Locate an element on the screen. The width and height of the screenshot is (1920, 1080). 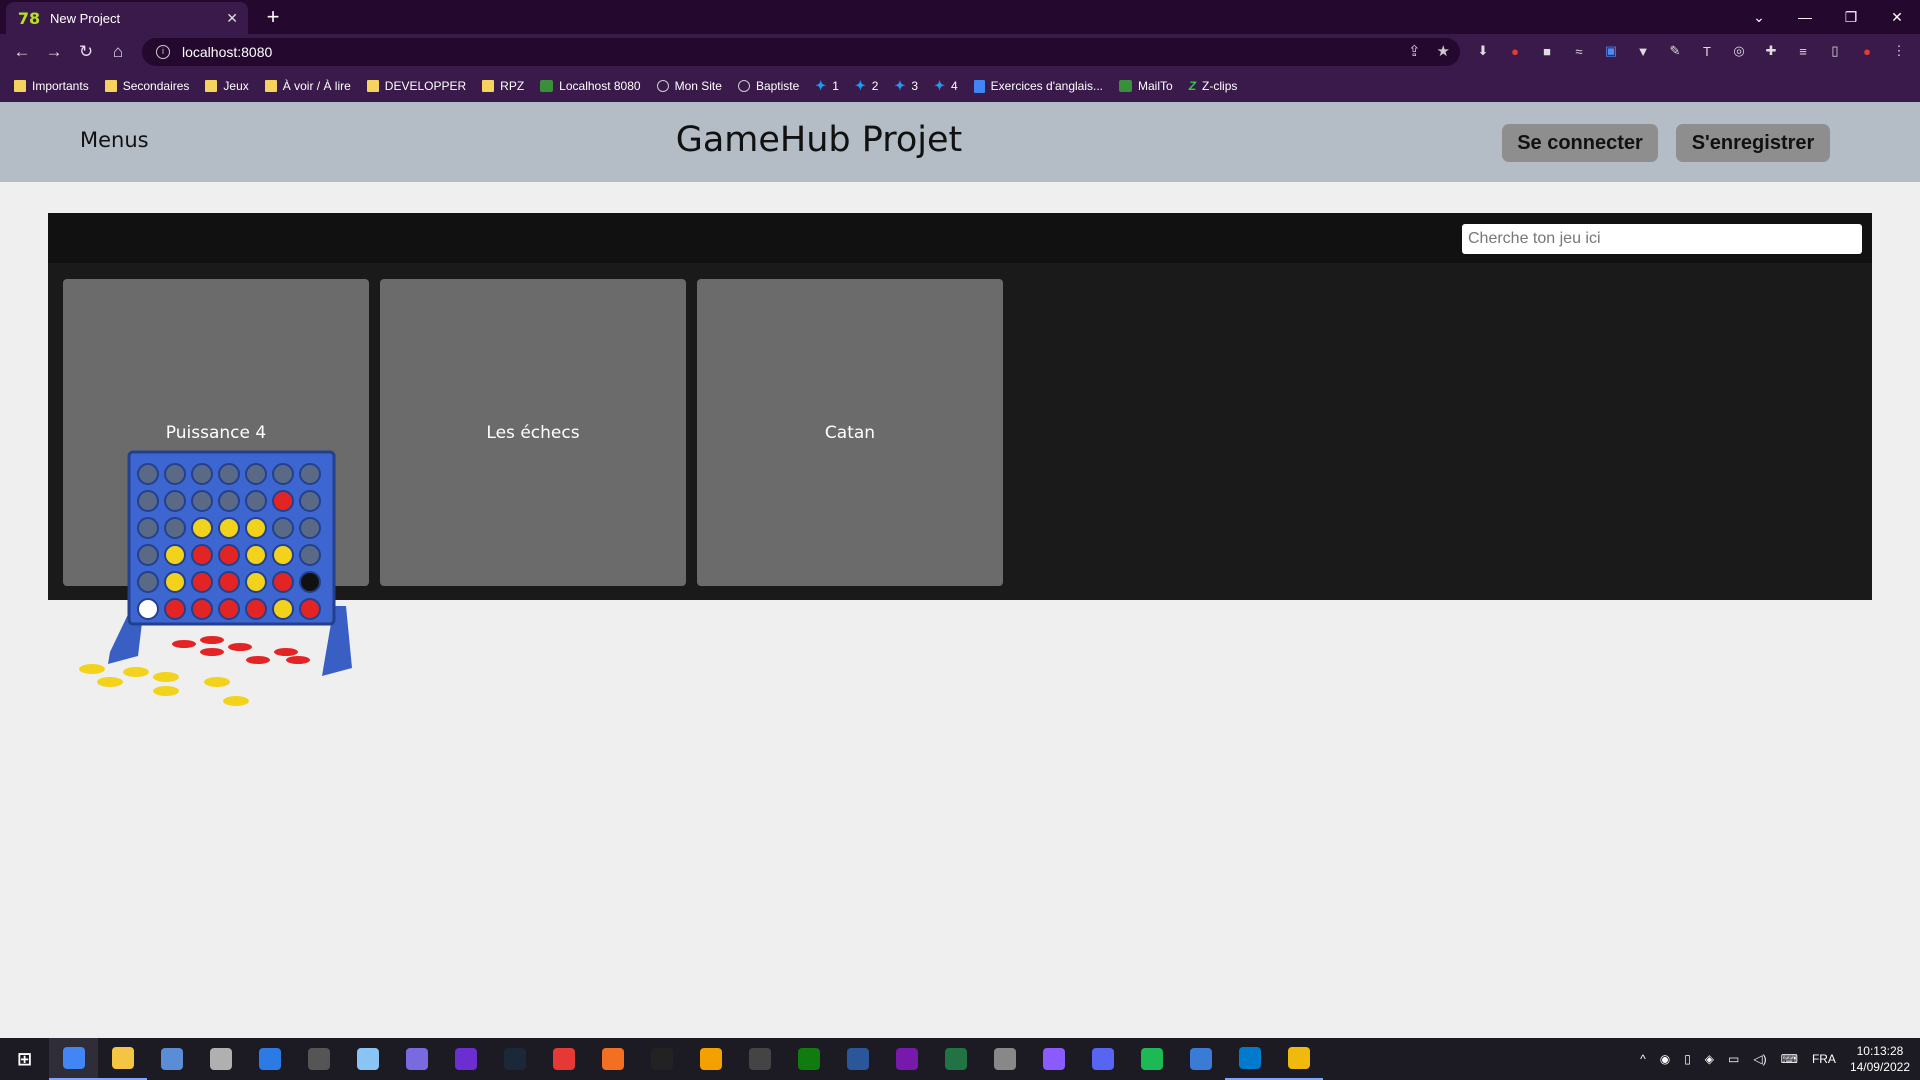
network-icon: ▭ is located at coordinates (1733, 1059).